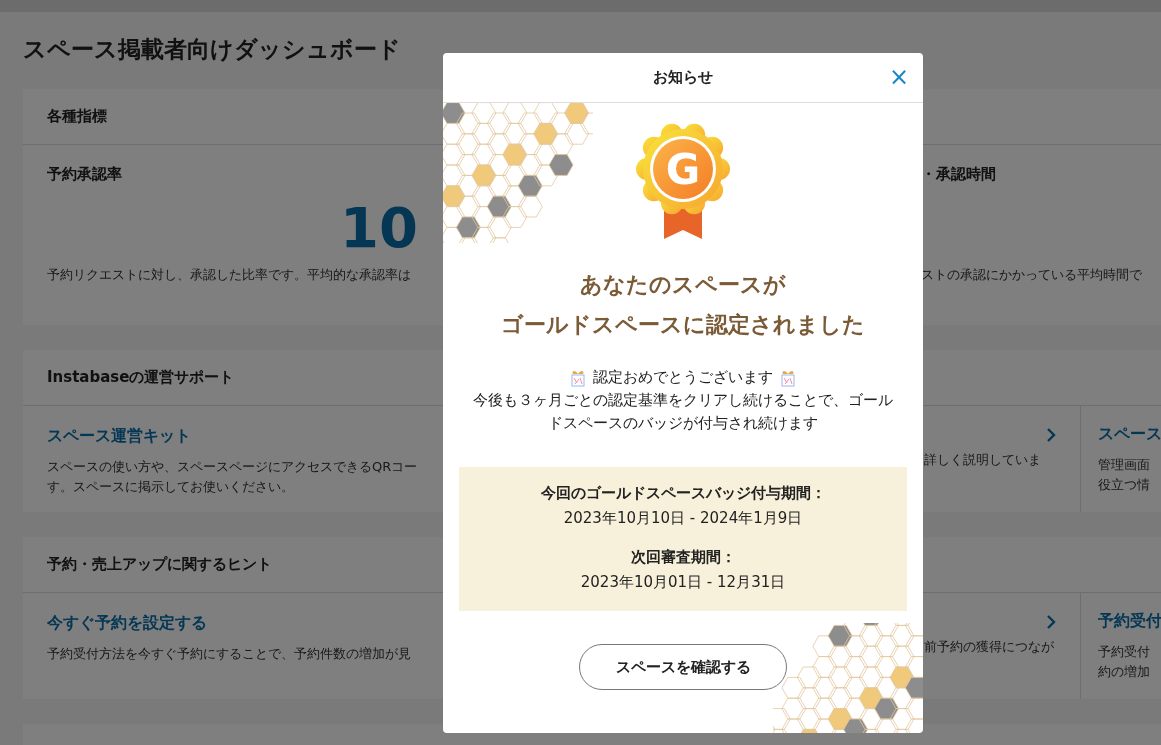 This screenshot has height=745, width=1161. Describe the element at coordinates (1124, 672) in the screenshot. I see `link-description: 約の増加` at that location.